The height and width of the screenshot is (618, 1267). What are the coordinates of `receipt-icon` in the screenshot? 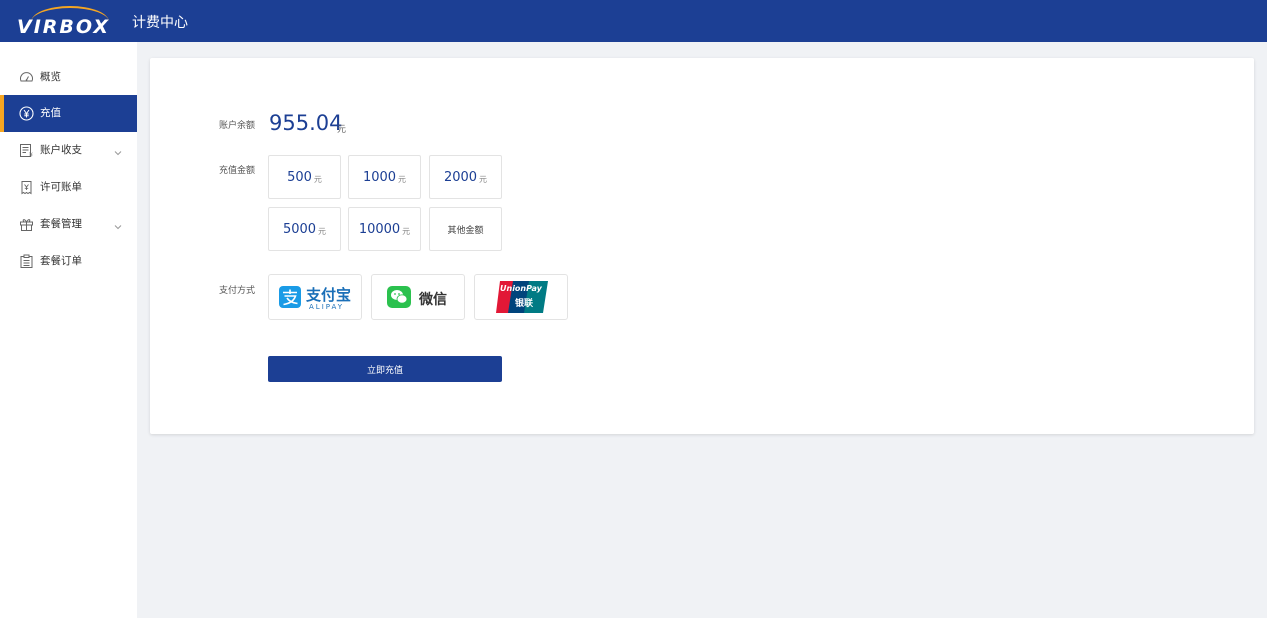 It's located at (26, 187).